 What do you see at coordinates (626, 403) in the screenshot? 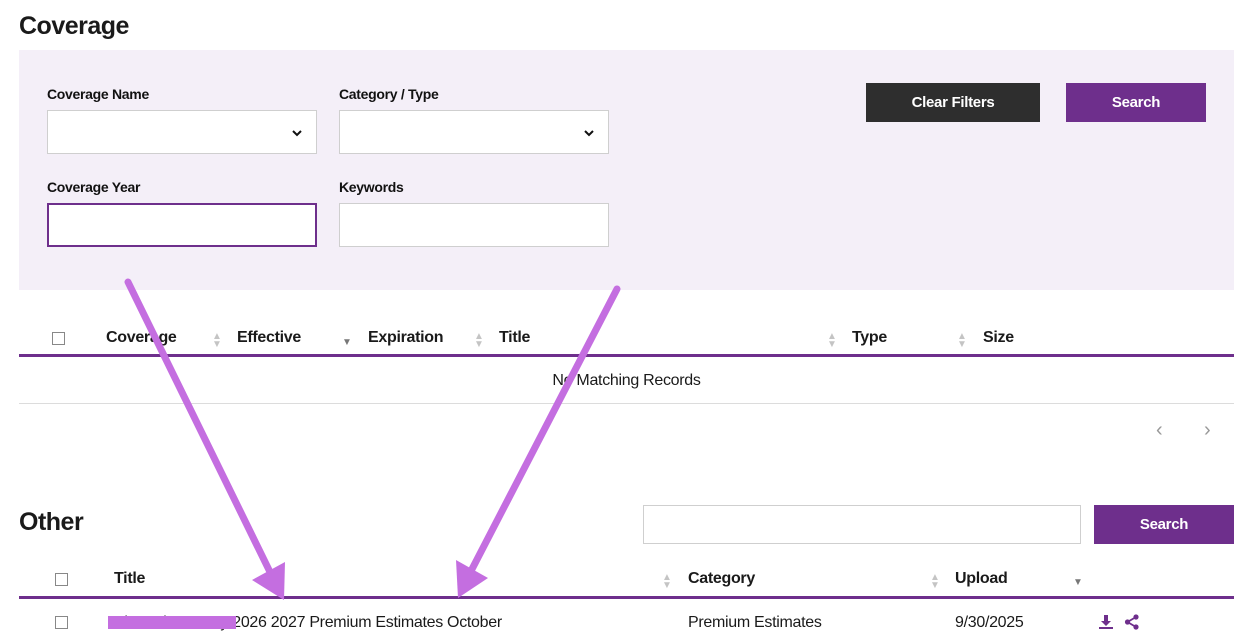
I see `table-row-divider` at bounding box center [626, 403].